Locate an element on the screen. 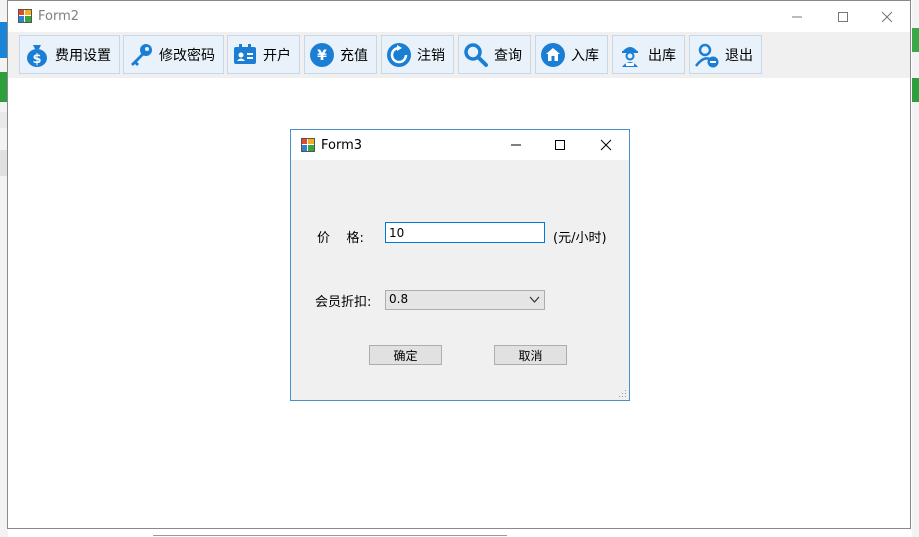  fee-settings-button: $ 费用设置 is located at coordinates (69, 54).